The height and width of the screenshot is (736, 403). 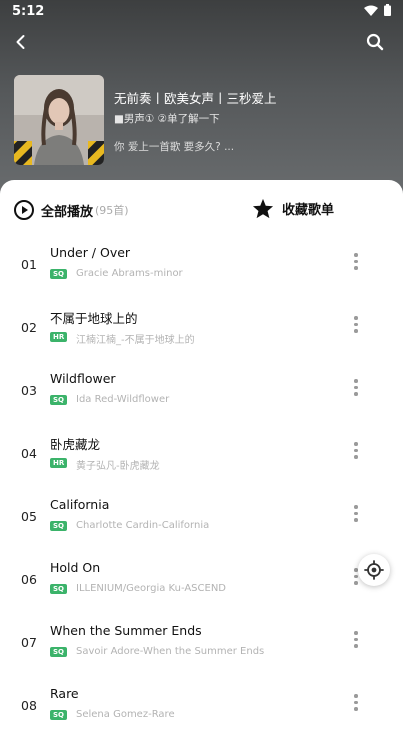 What do you see at coordinates (201, 389) in the screenshot?
I see `song-row: 03 Wildflower SQ Ida Red-Wildflower` at bounding box center [201, 389].